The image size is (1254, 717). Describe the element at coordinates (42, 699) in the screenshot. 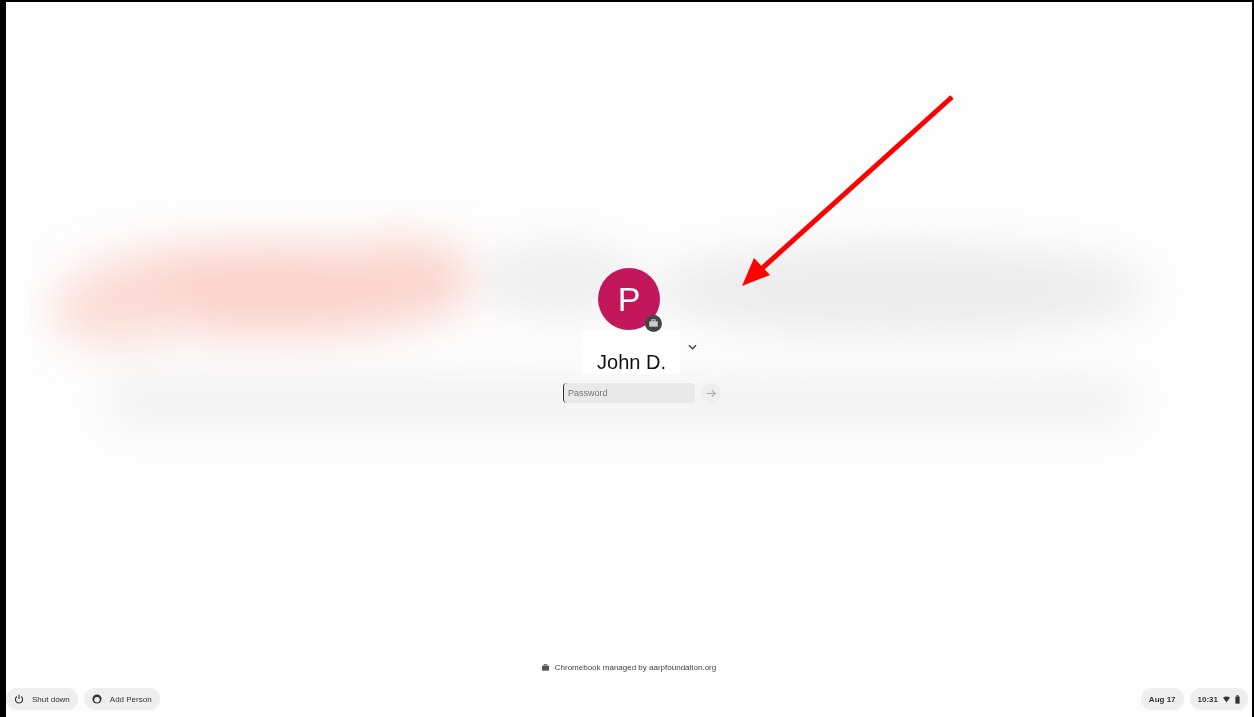

I see `shut-down-button: Shut down` at that location.